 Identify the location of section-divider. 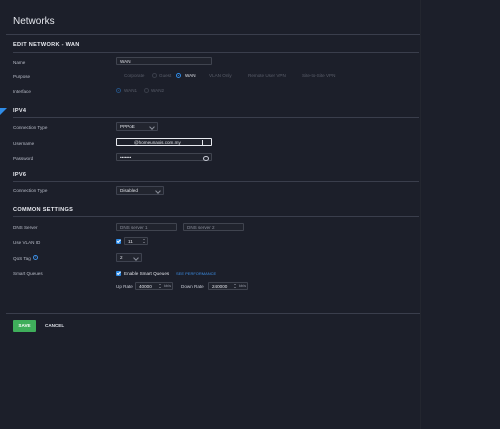
(216, 52).